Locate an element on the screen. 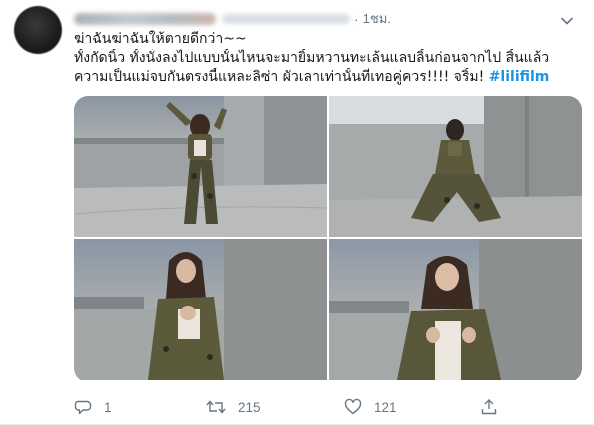 This screenshot has width=594, height=425. like-count: 121 is located at coordinates (385, 407).